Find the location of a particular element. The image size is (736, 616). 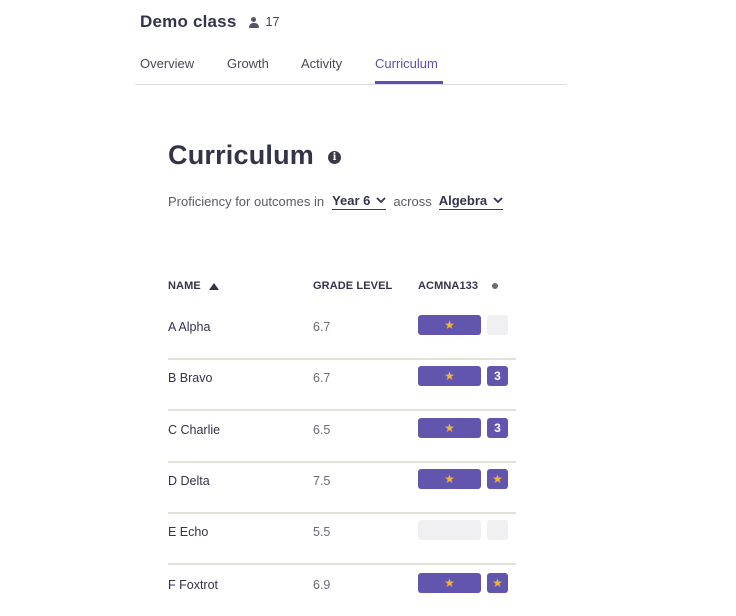

student-name: A Alpha is located at coordinates (189, 327).